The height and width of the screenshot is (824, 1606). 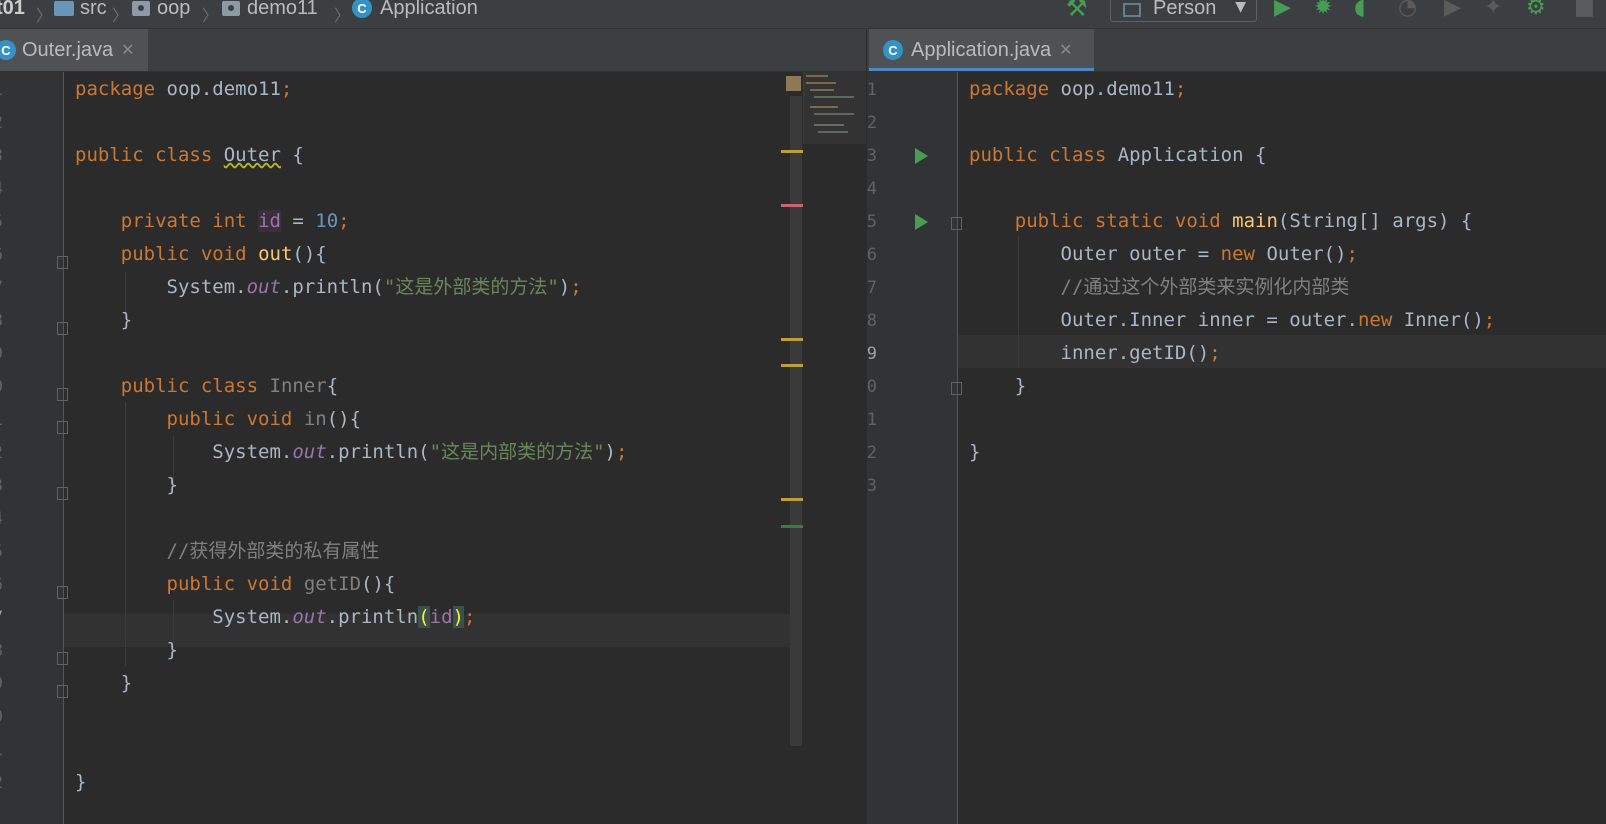 I want to click on breadcrumb-application: C Application, so click(x=415, y=9).